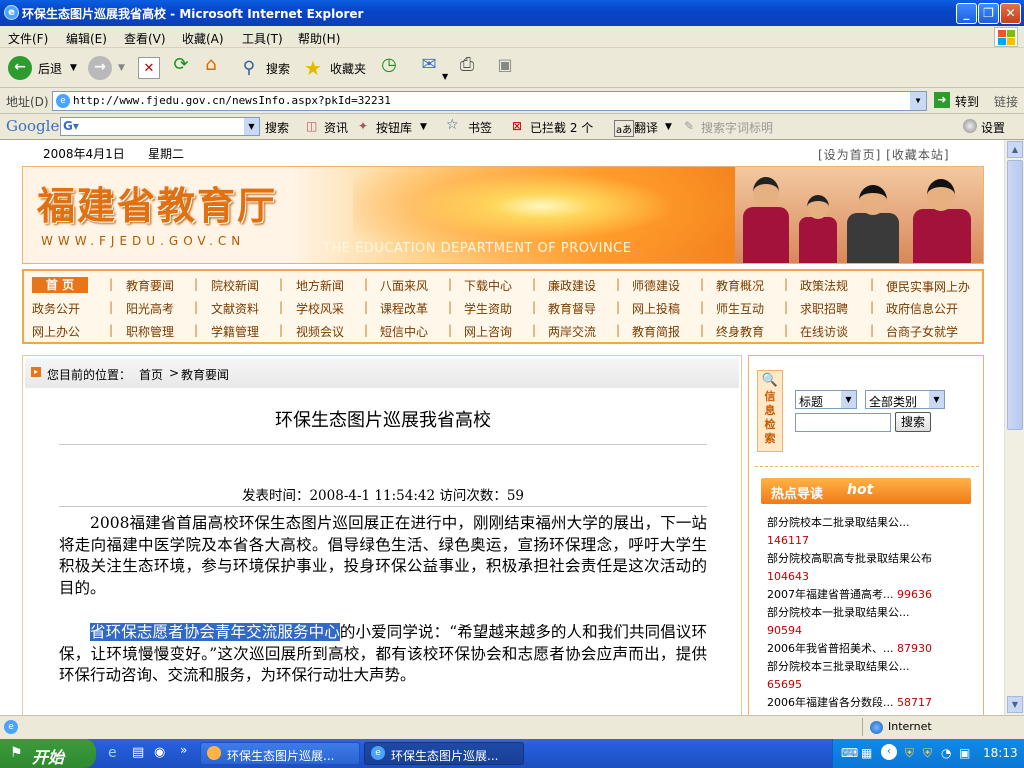  What do you see at coordinates (183, 750) in the screenshot?
I see `quicklaunch-more-icon: »` at bounding box center [183, 750].